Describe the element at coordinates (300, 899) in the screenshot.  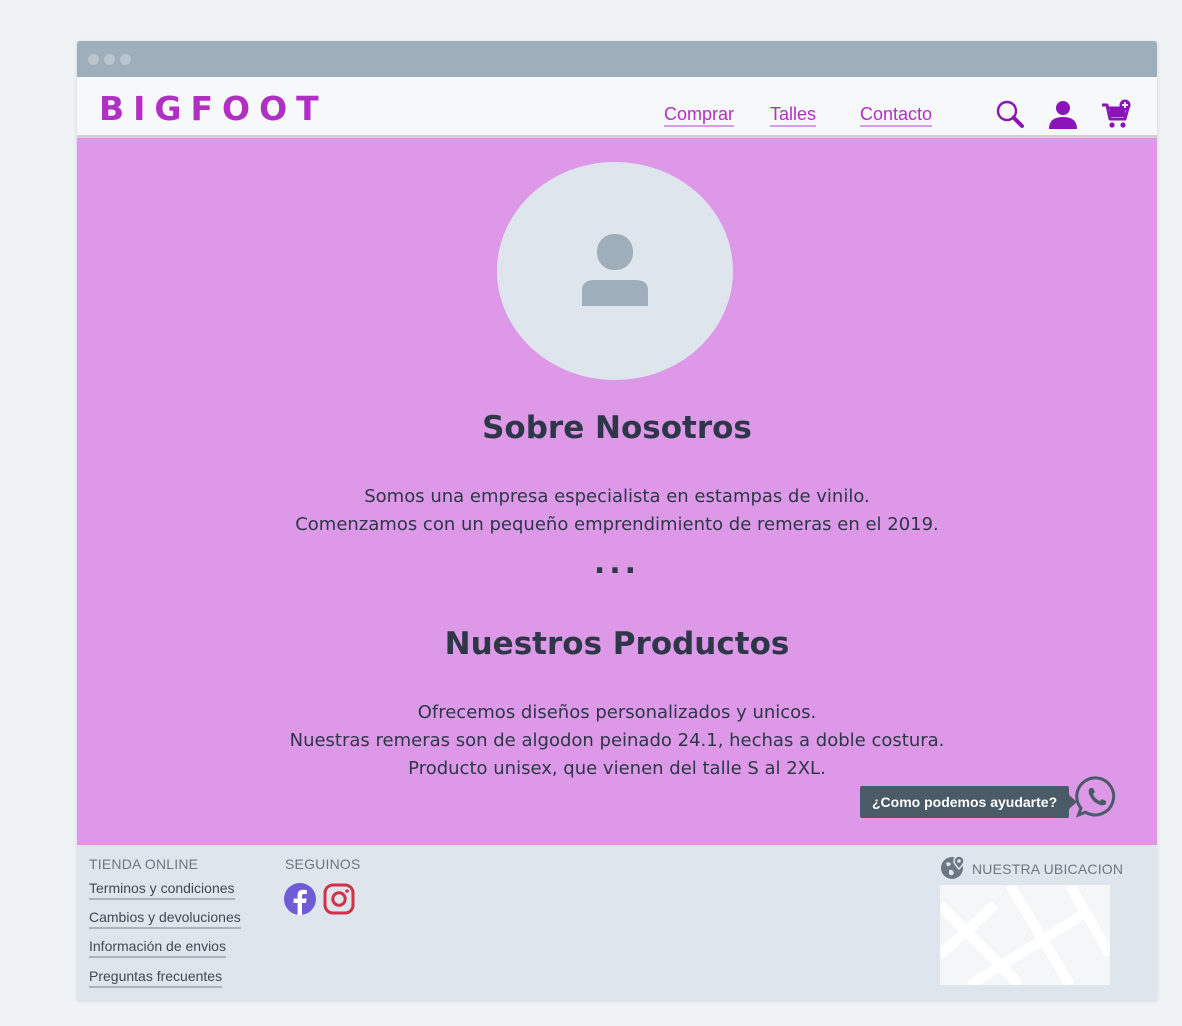
I see `facebook-icon` at that location.